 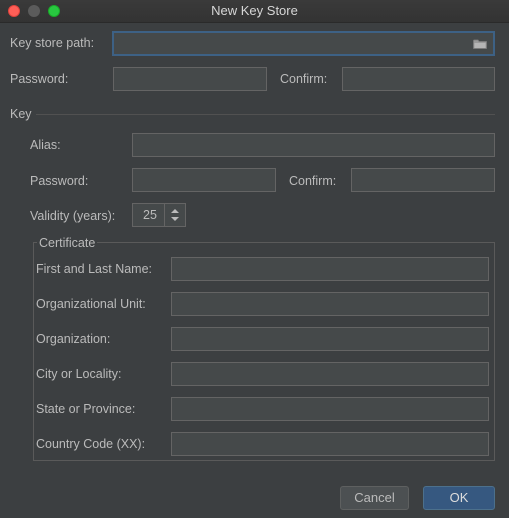 What do you see at coordinates (480, 44) in the screenshot?
I see `folder-icon` at bounding box center [480, 44].